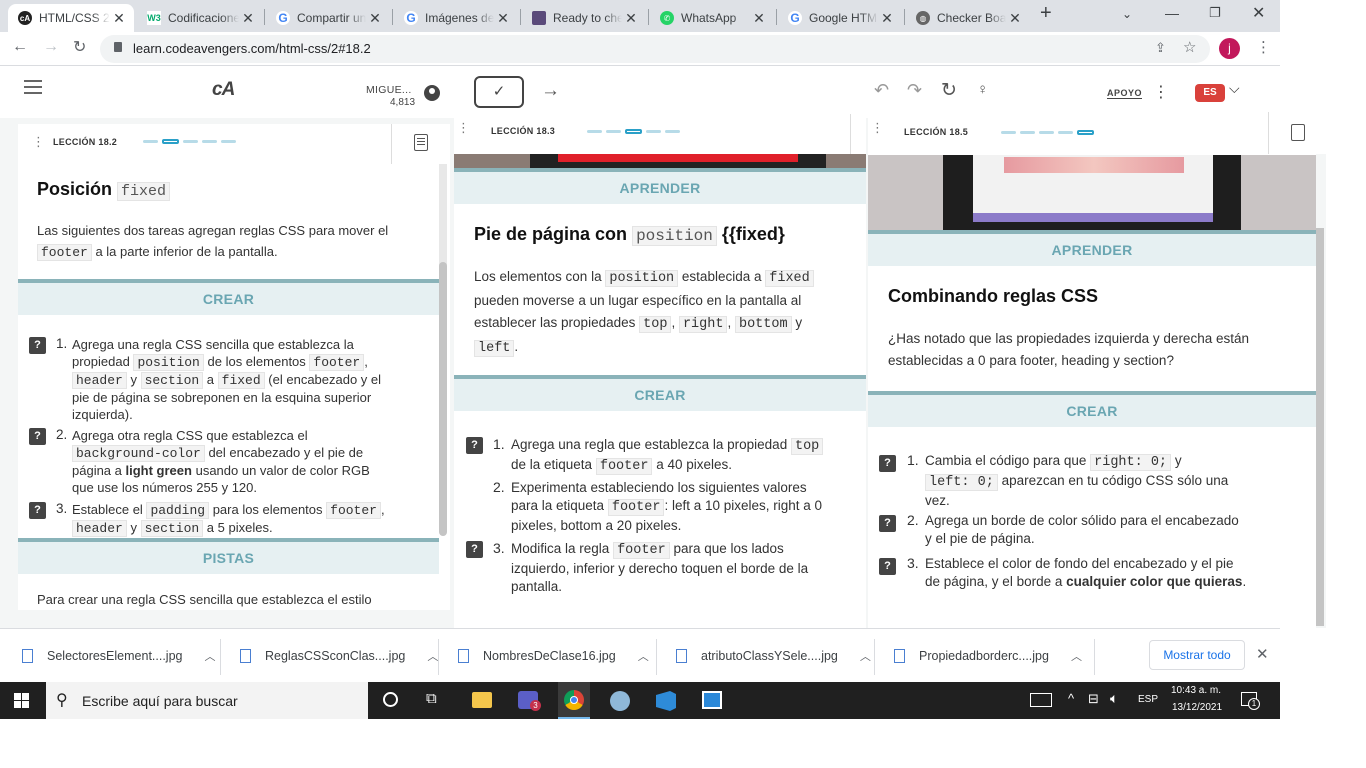  What do you see at coordinates (200, 18) in the screenshot?
I see `tab-codificaciones: W3 Codificacione ✕` at bounding box center [200, 18].